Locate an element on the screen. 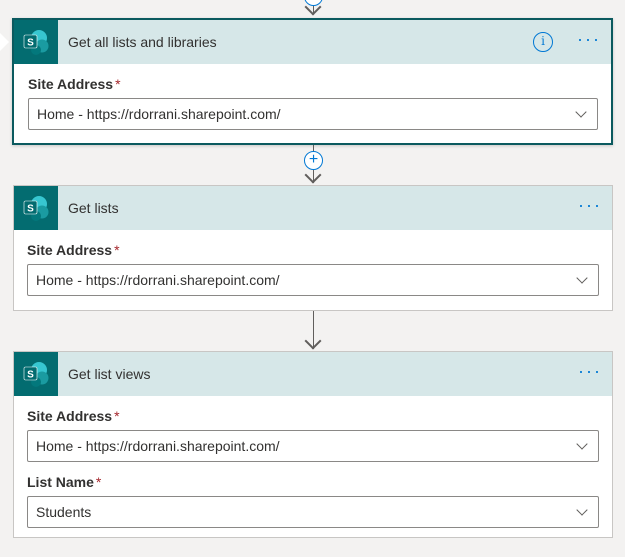 The width and height of the screenshot is (625, 557). list-name-value: Students is located at coordinates (64, 512).